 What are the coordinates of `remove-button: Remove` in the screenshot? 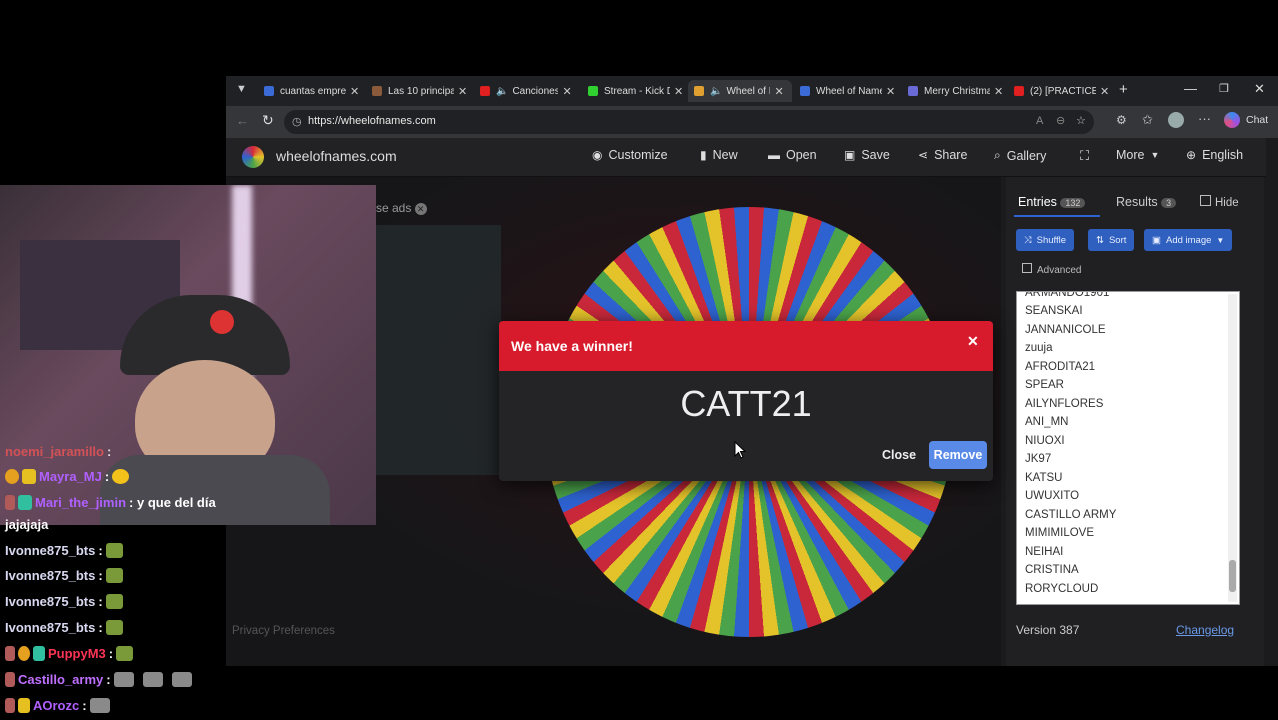 It's located at (958, 455).